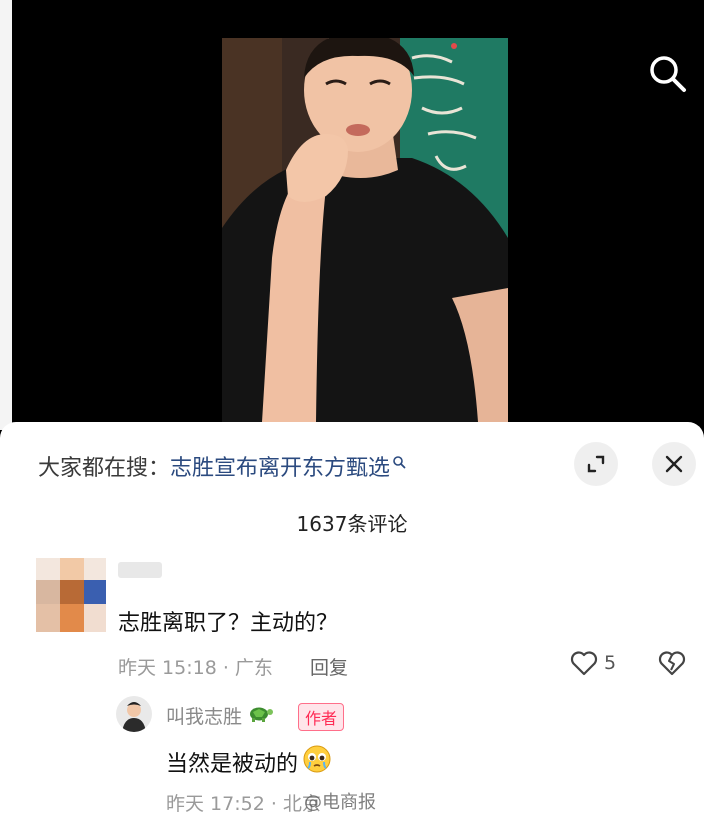  Describe the element at coordinates (668, 74) in the screenshot. I see `search-icon` at that location.